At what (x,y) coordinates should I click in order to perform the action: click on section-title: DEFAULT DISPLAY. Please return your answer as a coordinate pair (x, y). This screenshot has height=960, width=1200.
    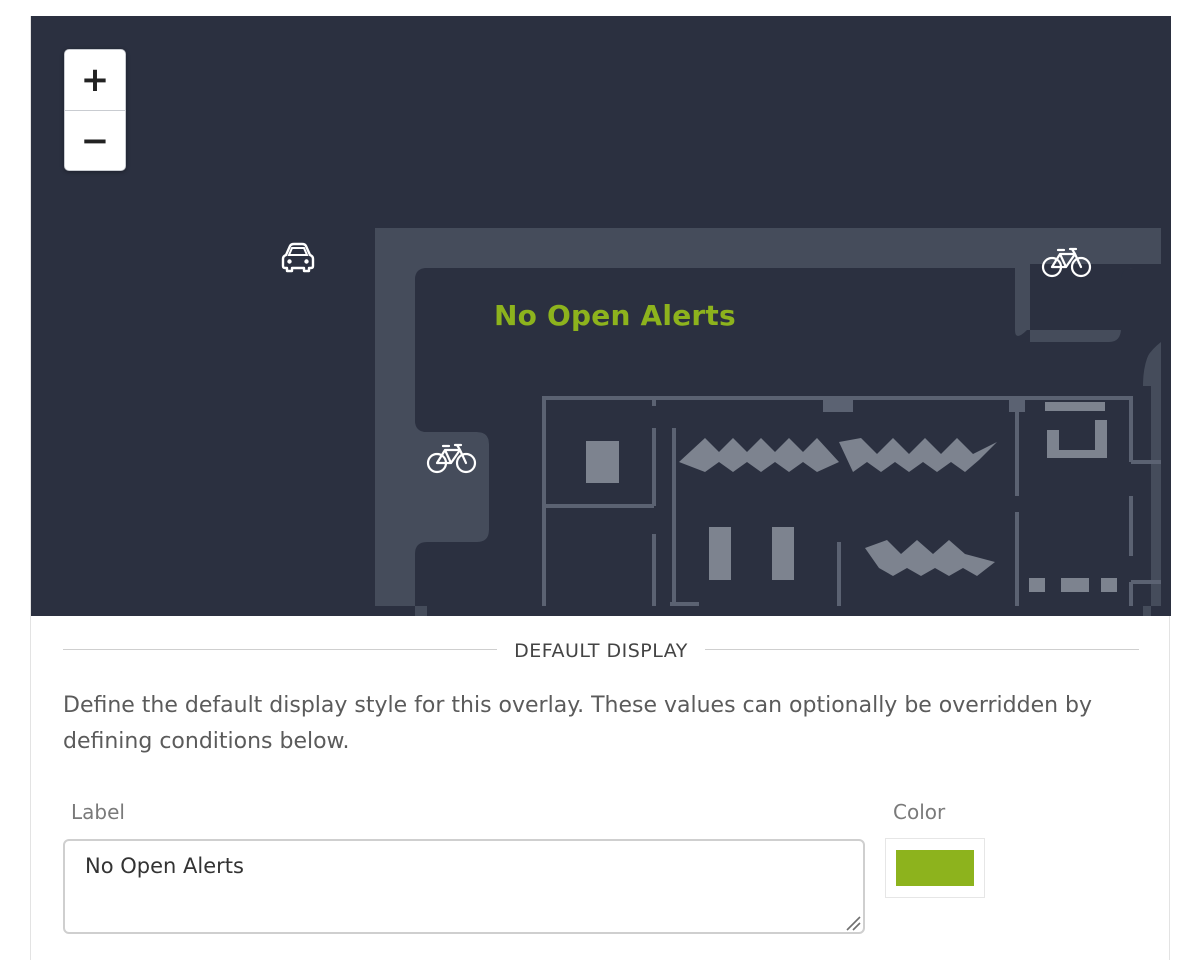
    Looking at the image, I should click on (601, 651).